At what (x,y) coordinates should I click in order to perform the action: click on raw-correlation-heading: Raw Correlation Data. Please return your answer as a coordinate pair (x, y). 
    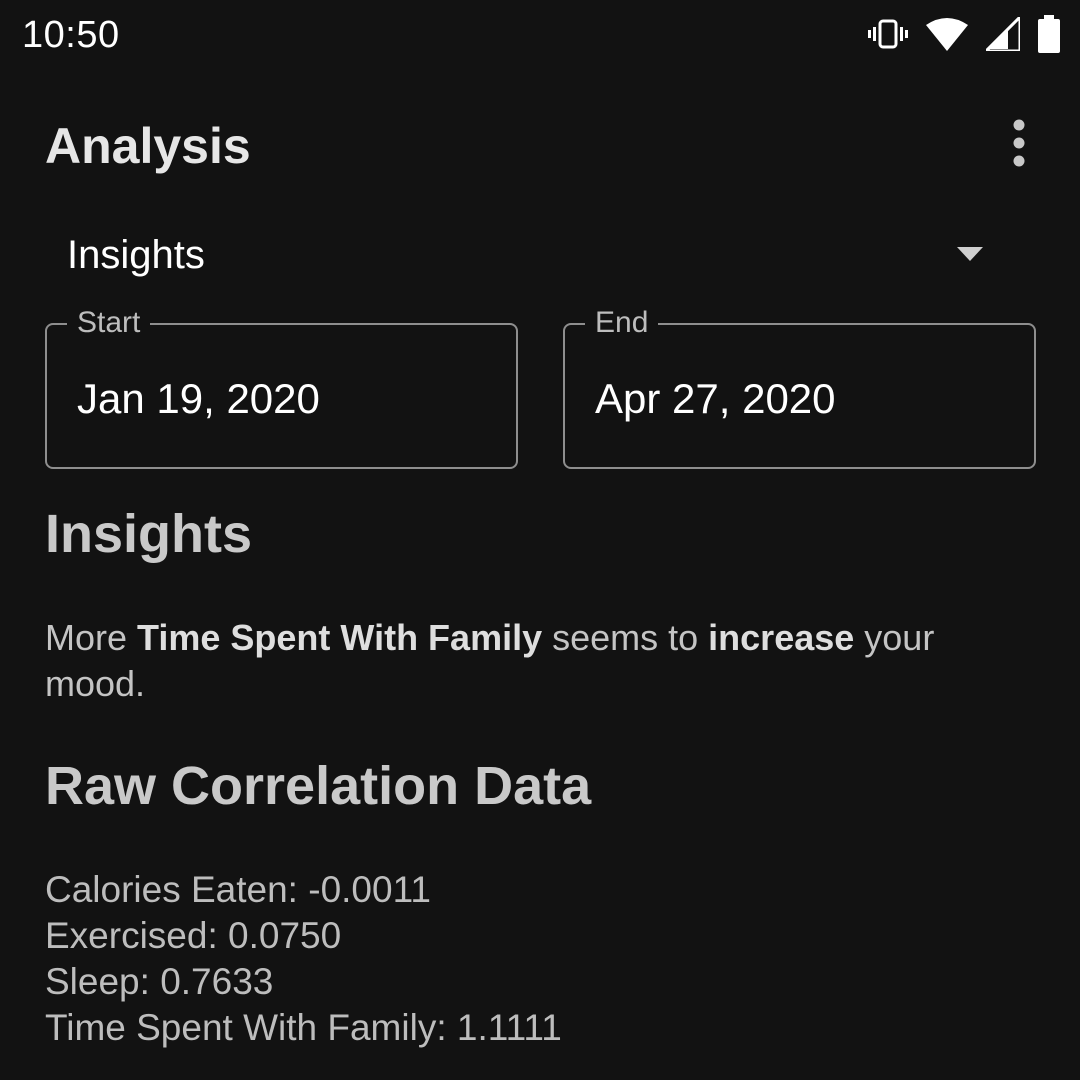
    Looking at the image, I should click on (318, 786).